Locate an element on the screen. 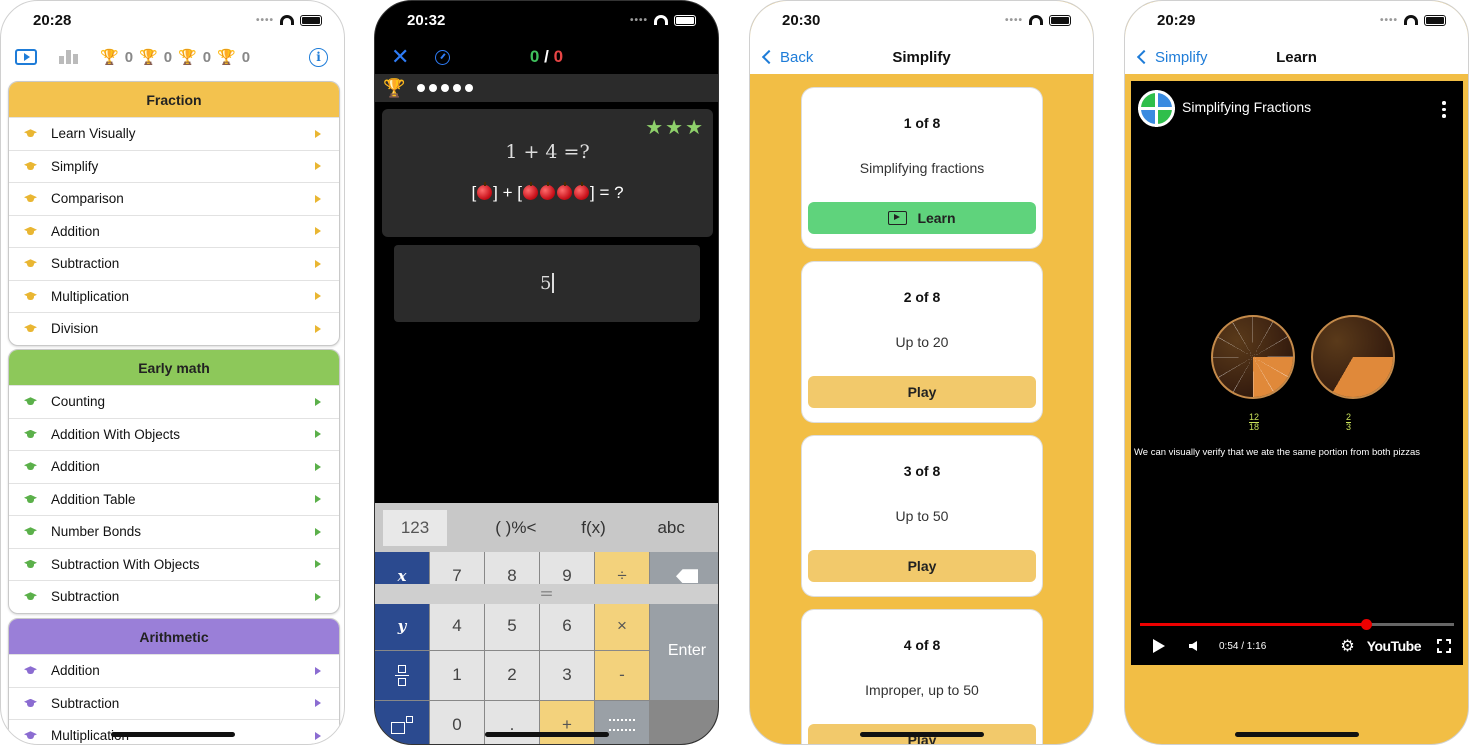  key-4: 4 is located at coordinates (457, 625).